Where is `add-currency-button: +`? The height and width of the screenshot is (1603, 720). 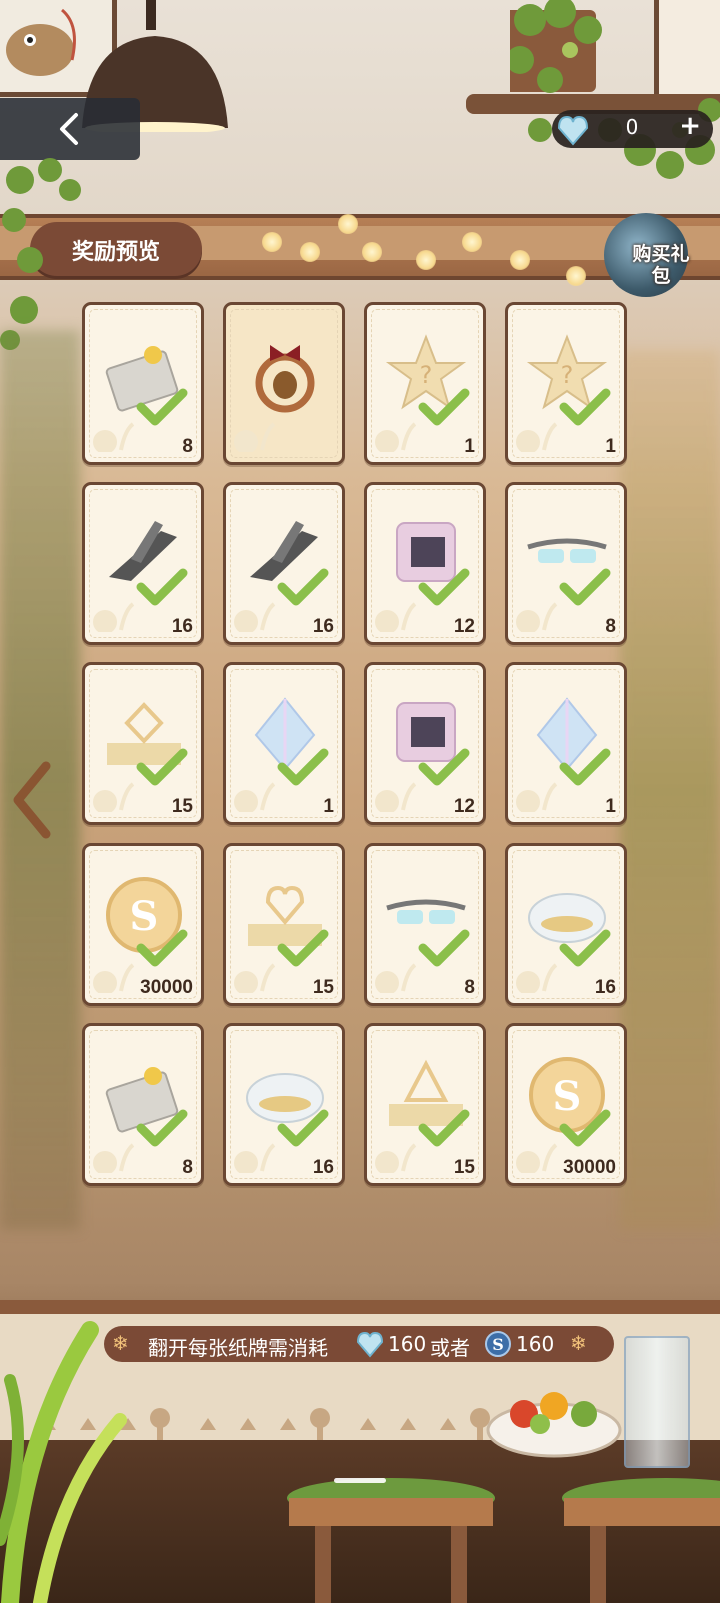
add-currency-button: + is located at coordinates (690, 126).